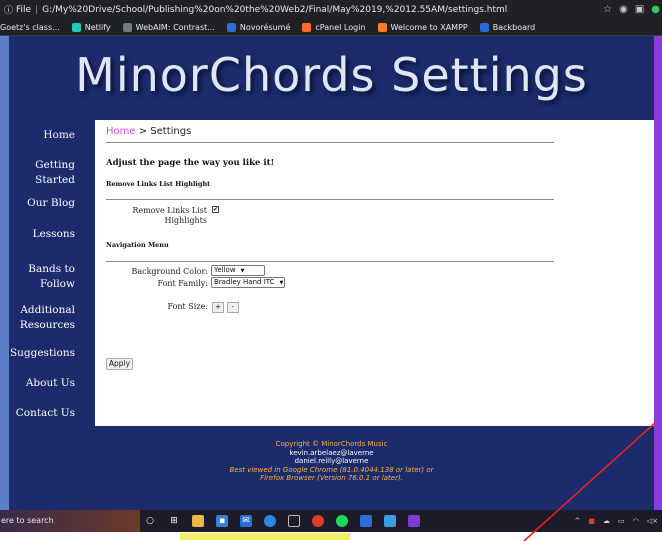  What do you see at coordinates (331, 444) in the screenshot?
I see `footer-copyright: Copyright © MinorChords Music` at bounding box center [331, 444].